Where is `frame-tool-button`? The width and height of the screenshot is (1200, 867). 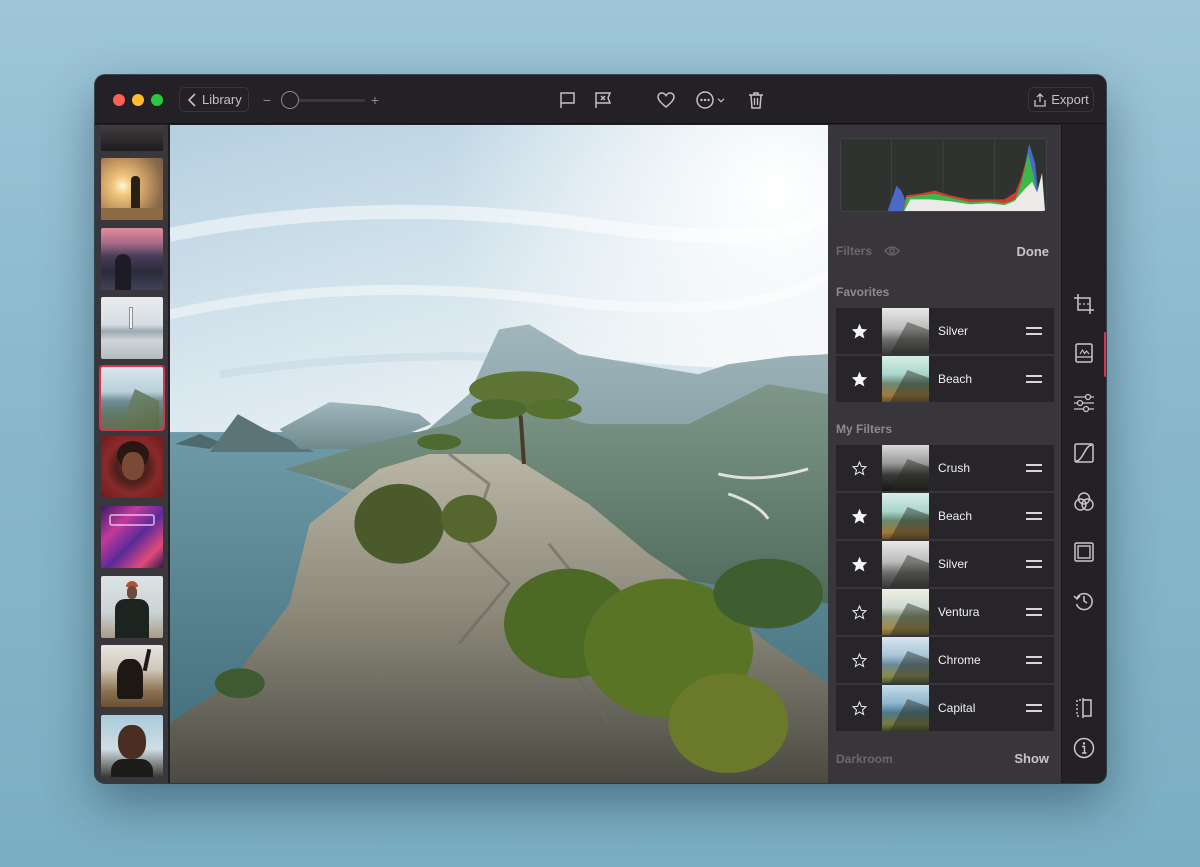
frame-tool-button is located at coordinates (1084, 552).